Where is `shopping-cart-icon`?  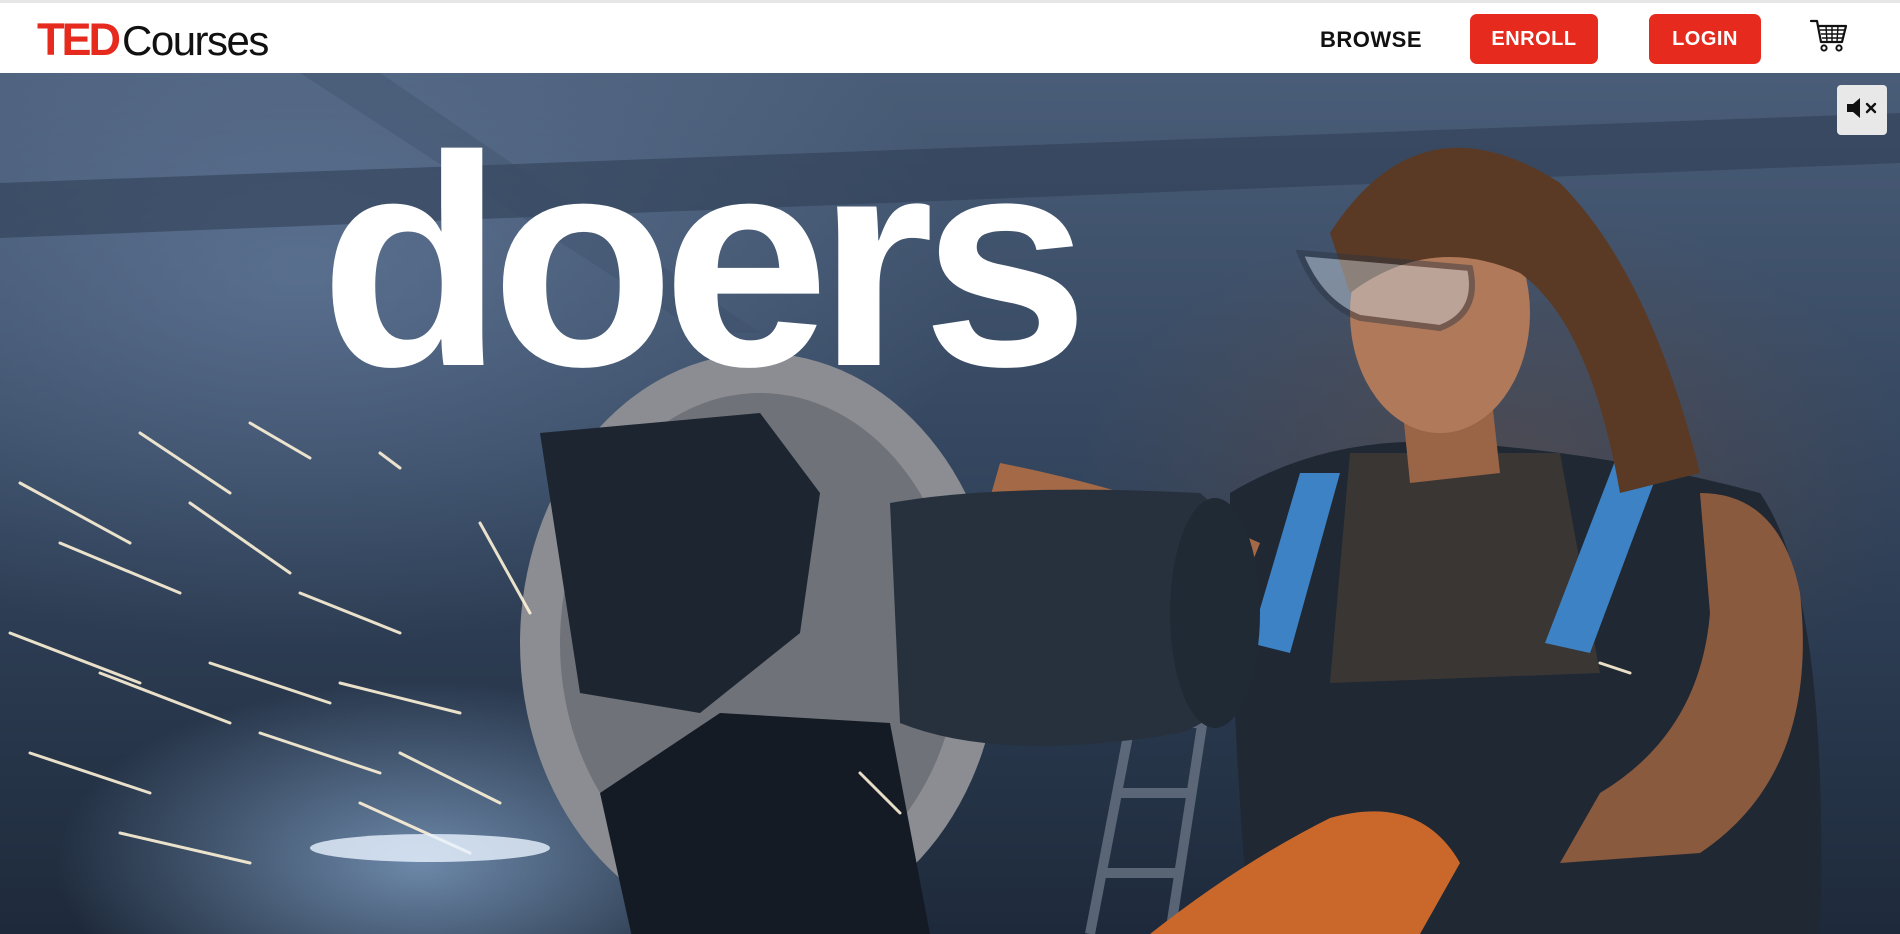
shopping-cart-icon is located at coordinates (1829, 35).